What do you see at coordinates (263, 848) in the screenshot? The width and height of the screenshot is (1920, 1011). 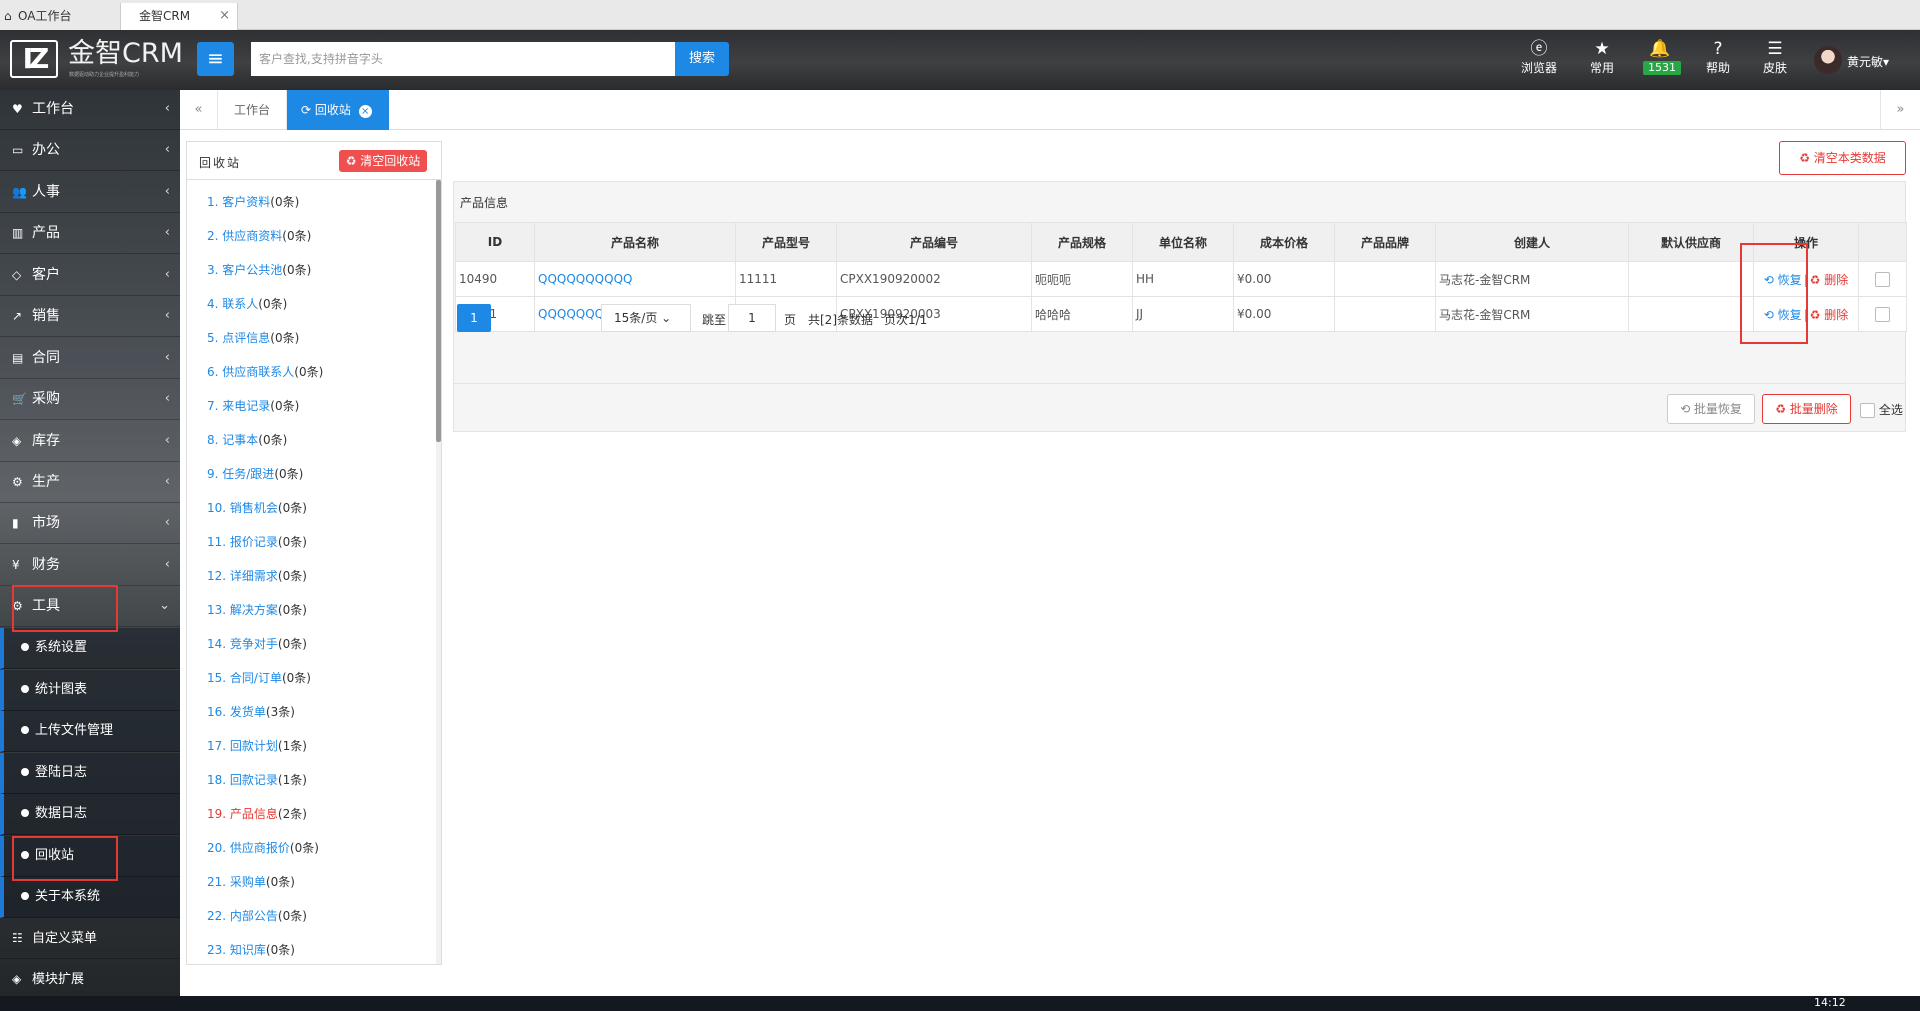 I see `recycle-category-item: 20. 供应商报价(0条)` at bounding box center [263, 848].